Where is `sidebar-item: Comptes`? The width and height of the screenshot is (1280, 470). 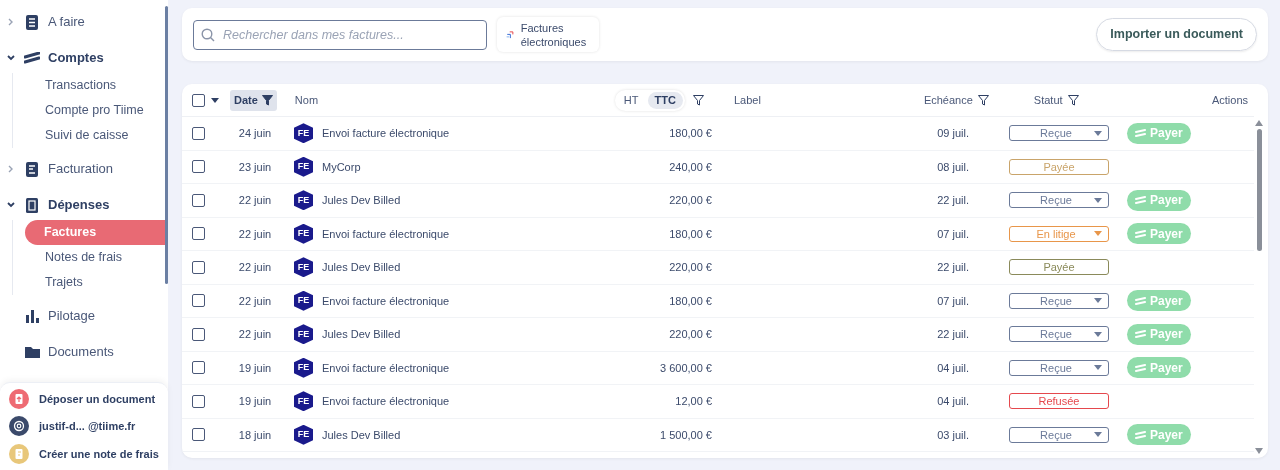 sidebar-item: Comptes is located at coordinates (76, 58).